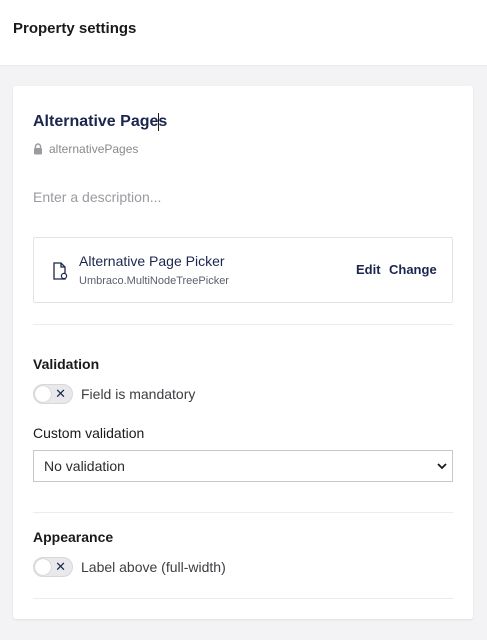 This screenshot has width=487, height=640. I want to click on document-picker-icon, so click(60, 271).